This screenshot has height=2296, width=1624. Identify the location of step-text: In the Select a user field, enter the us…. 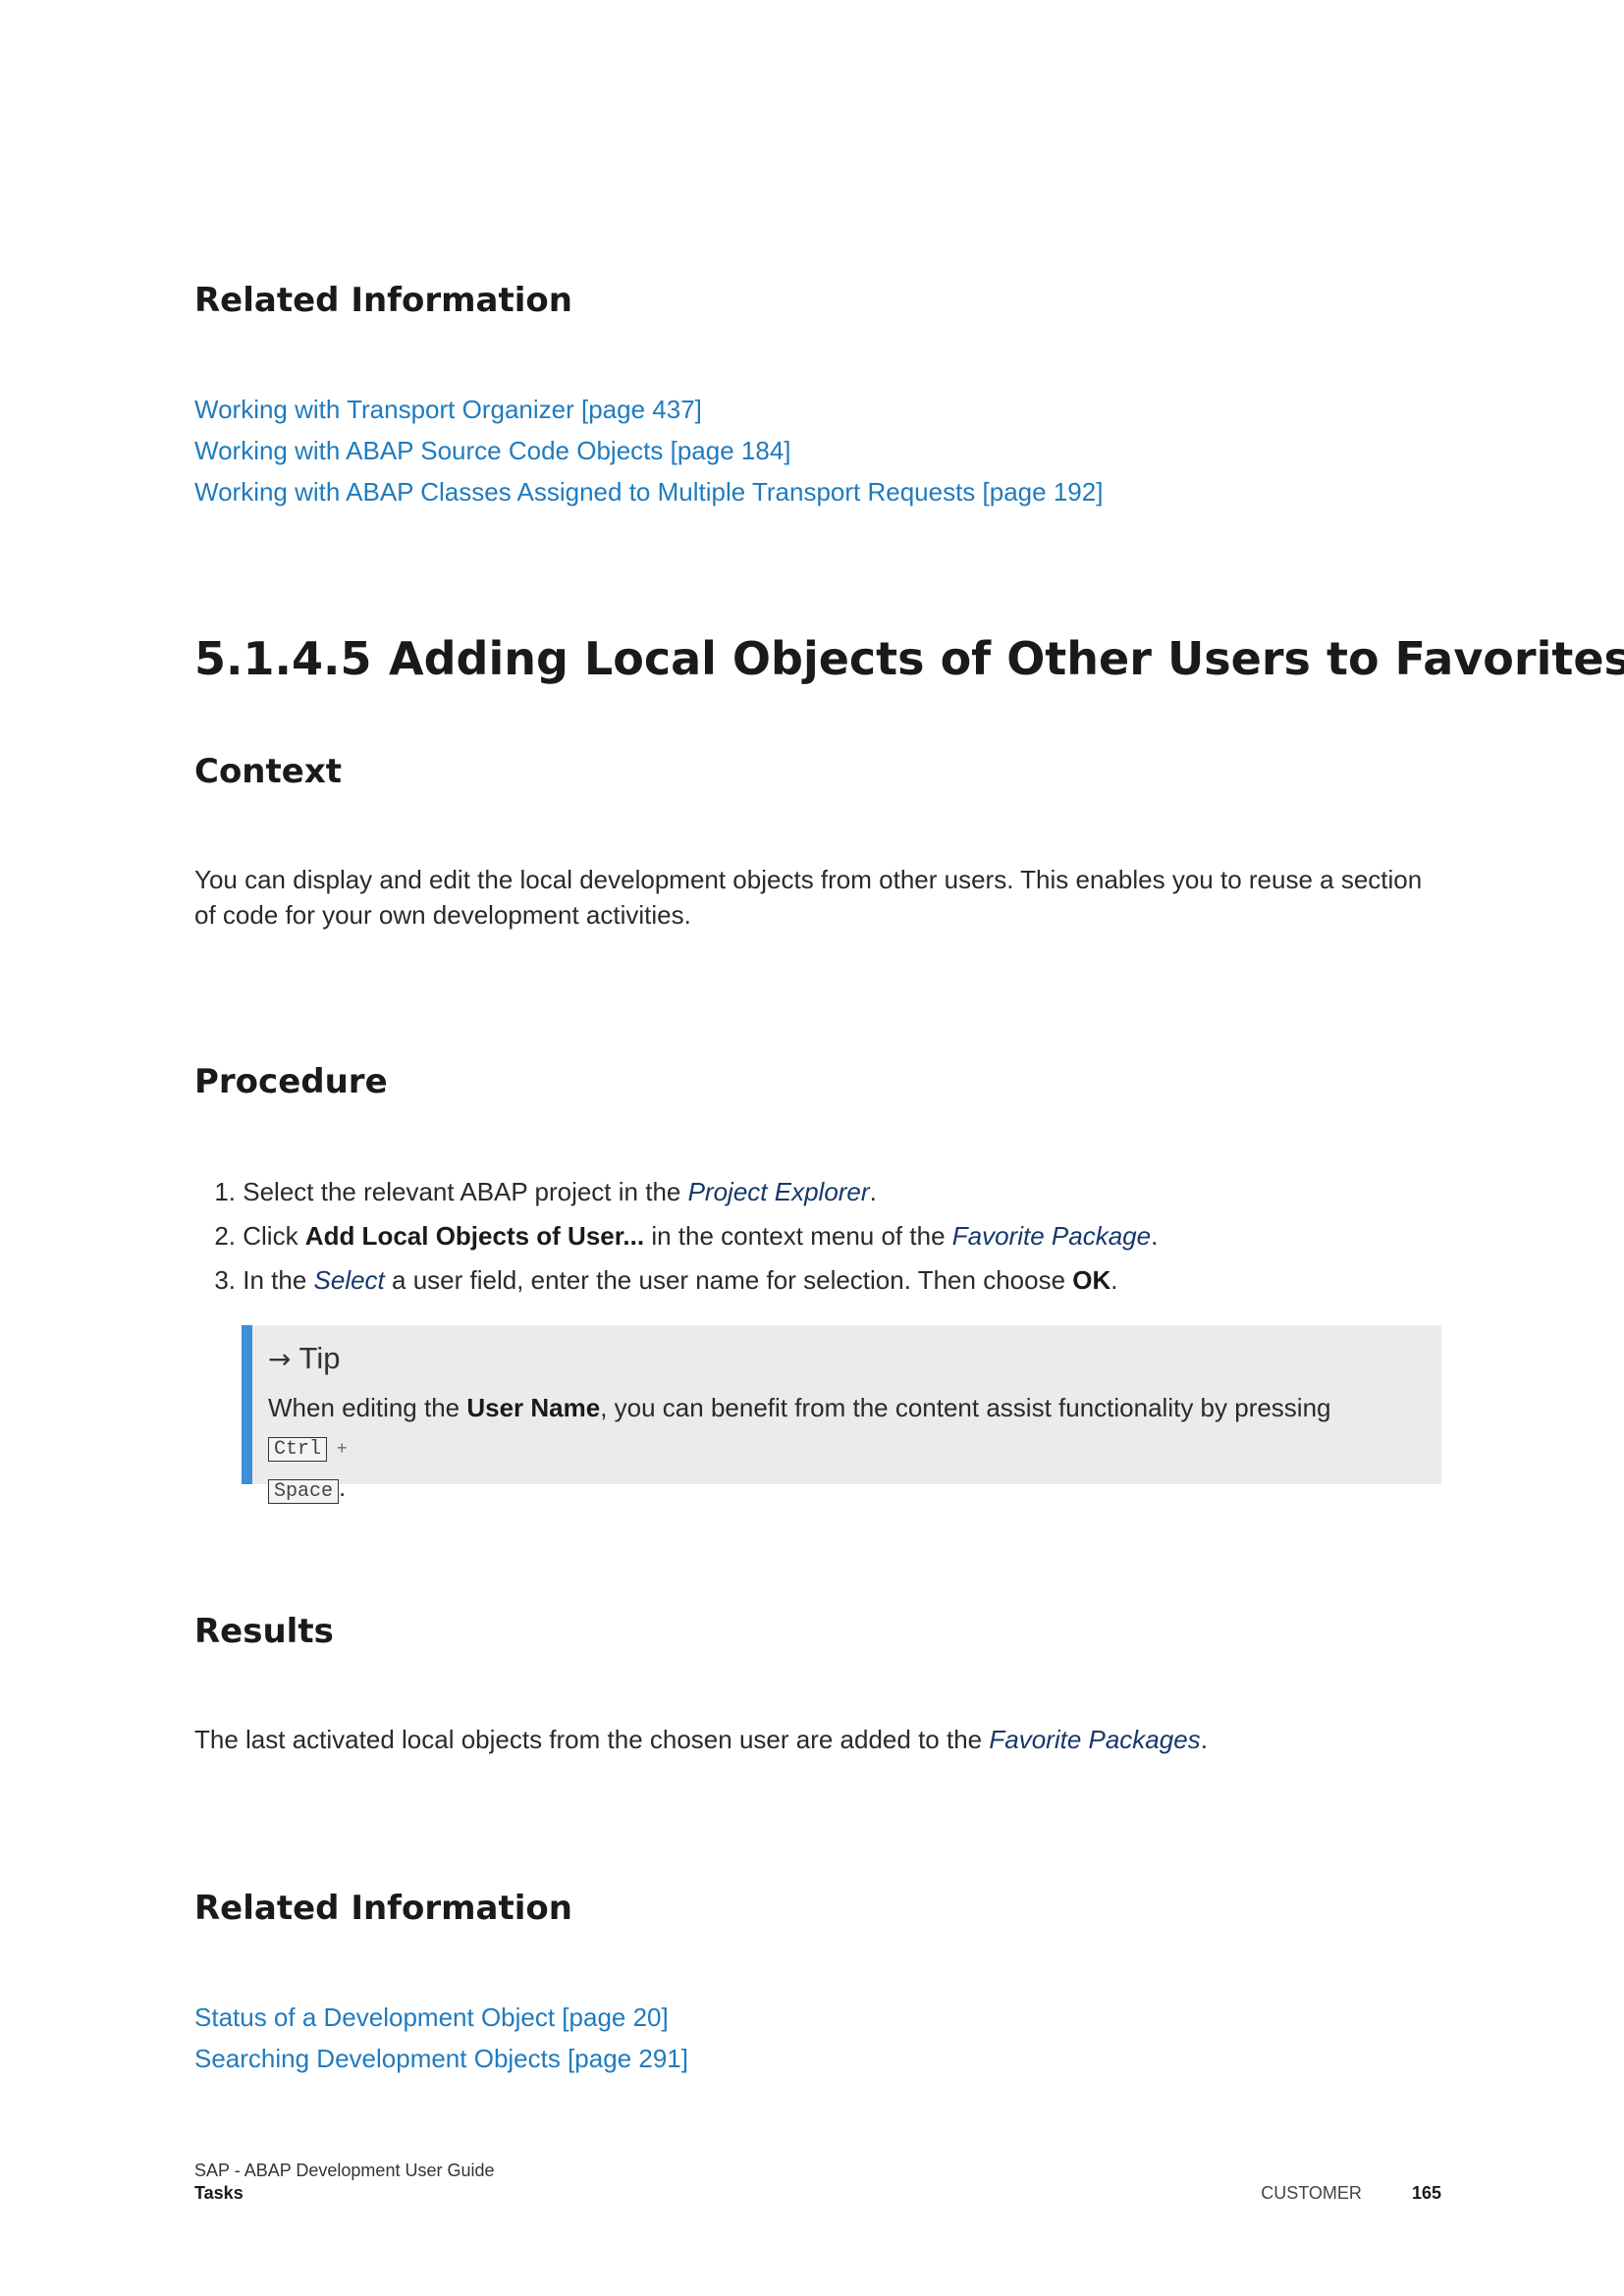
(680, 1280).